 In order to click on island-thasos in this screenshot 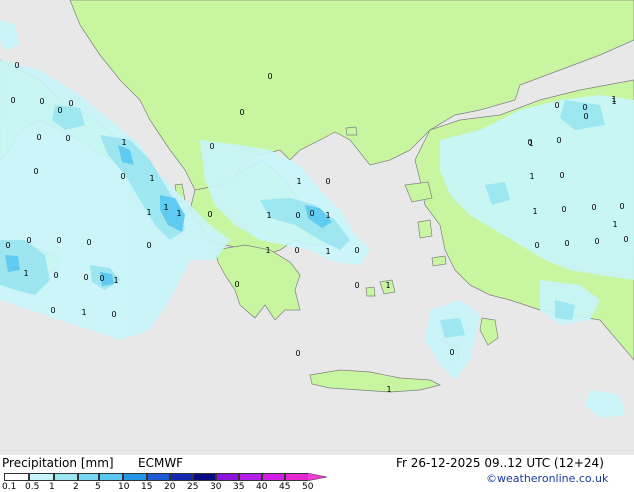, I will do `click(351, 131)`.